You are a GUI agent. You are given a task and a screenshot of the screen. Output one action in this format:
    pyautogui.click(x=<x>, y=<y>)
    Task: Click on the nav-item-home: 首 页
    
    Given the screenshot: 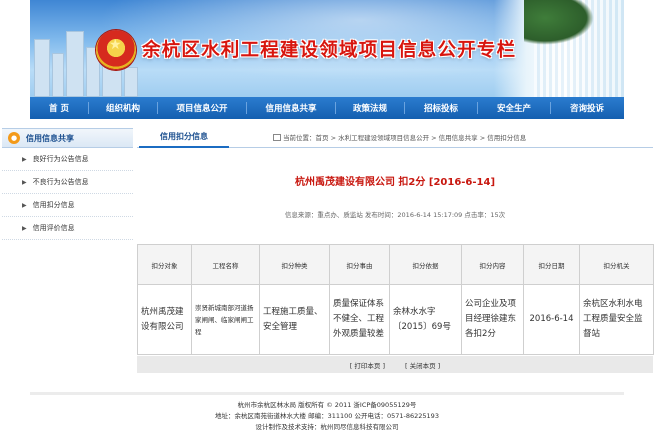 What is the action you would take?
    pyautogui.click(x=59, y=108)
    